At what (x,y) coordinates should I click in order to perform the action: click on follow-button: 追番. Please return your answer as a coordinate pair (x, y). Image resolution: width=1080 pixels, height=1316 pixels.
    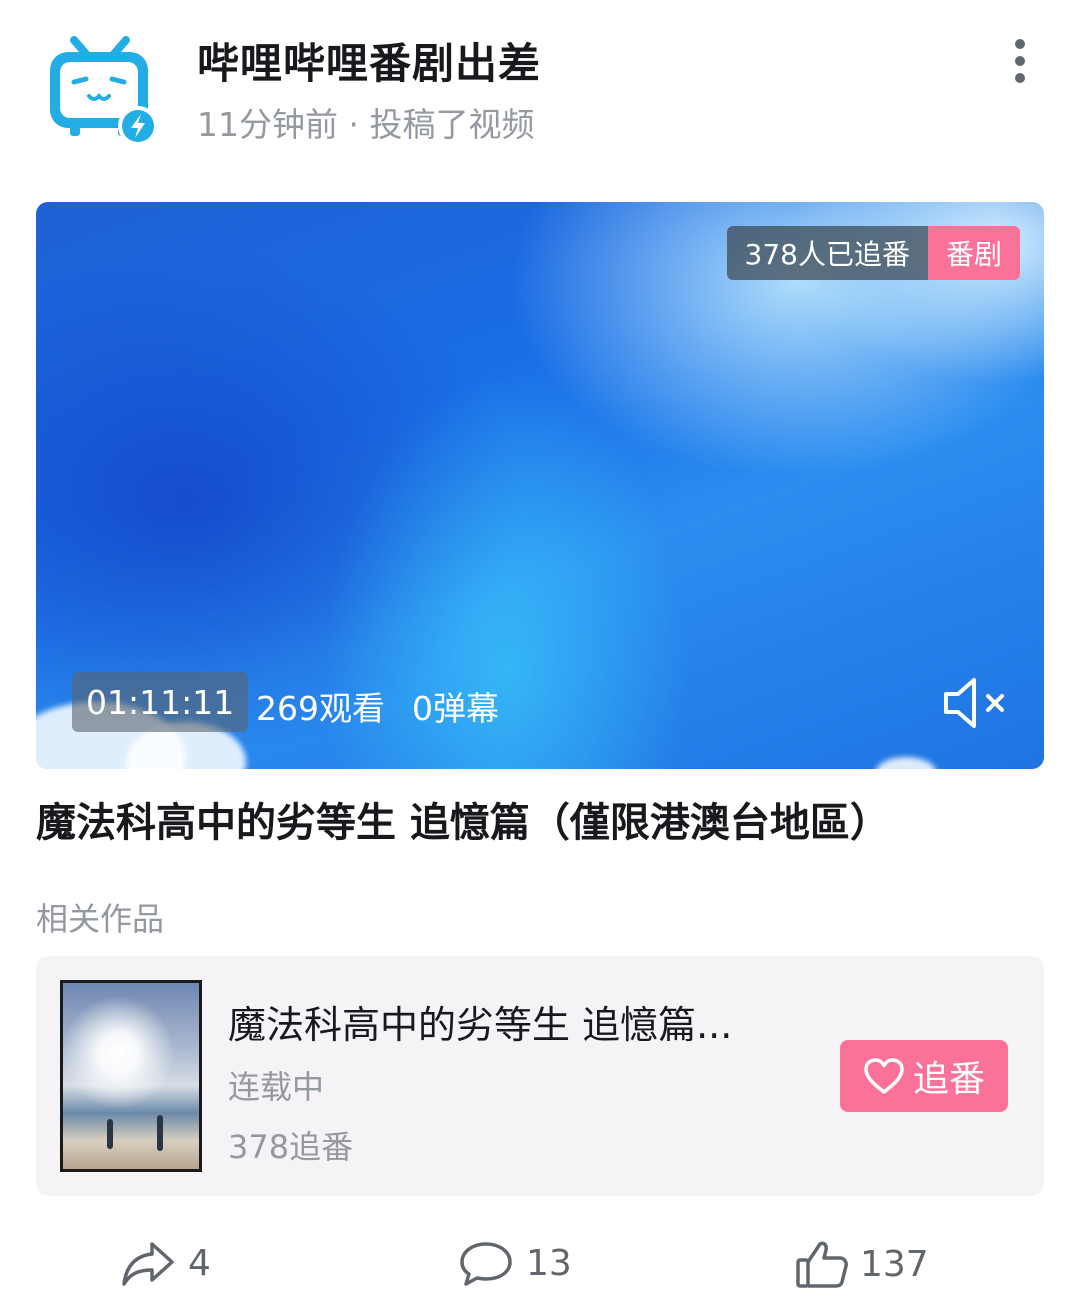
    Looking at the image, I should click on (924, 1076).